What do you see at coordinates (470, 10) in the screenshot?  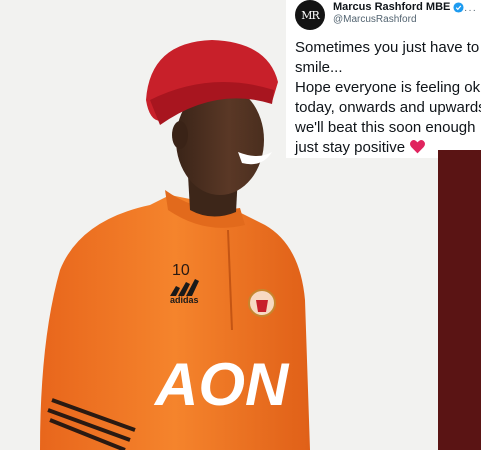 I see `more-options-icon: ···` at bounding box center [470, 10].